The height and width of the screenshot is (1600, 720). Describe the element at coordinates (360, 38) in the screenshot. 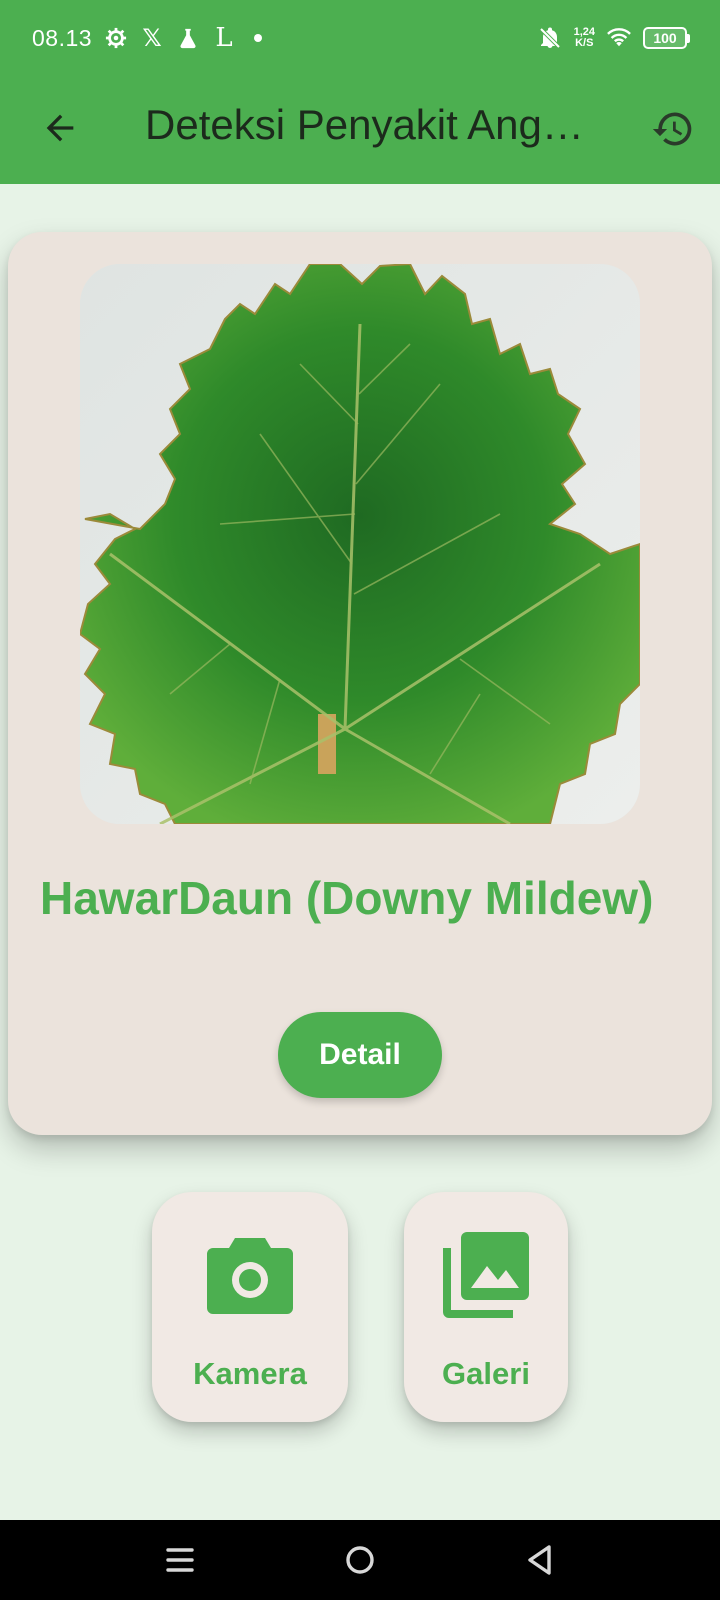

I see `status-bar: 08.13 𝕏 L 1,24 K/S 100` at that location.